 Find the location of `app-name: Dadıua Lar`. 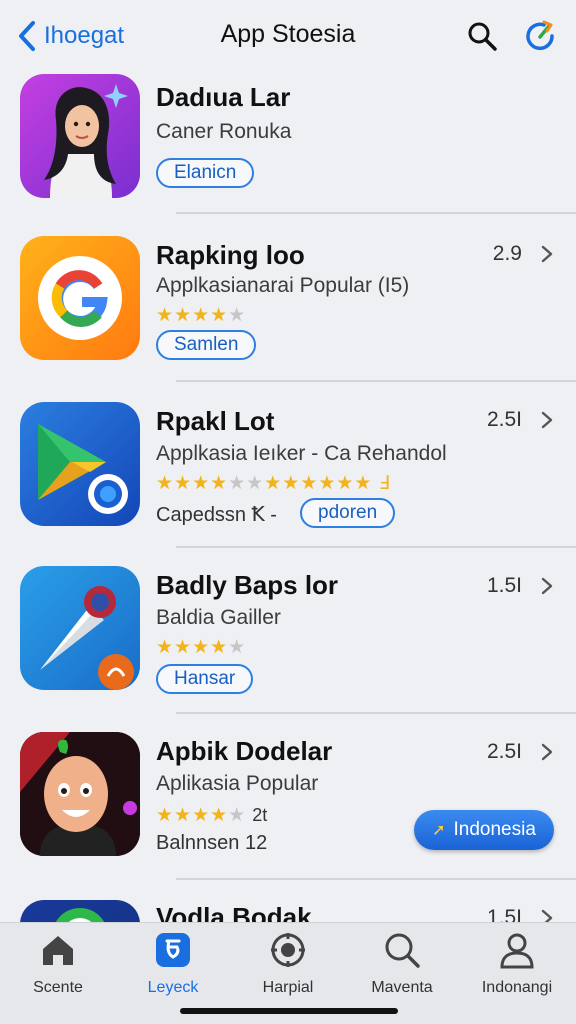

app-name: Dadıua Lar is located at coordinates (223, 97).